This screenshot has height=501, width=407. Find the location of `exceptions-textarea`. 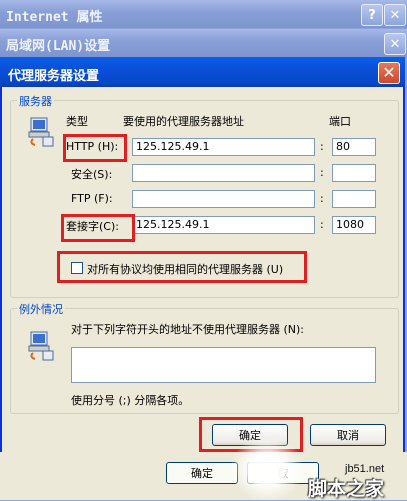

exceptions-textarea is located at coordinates (223, 365).